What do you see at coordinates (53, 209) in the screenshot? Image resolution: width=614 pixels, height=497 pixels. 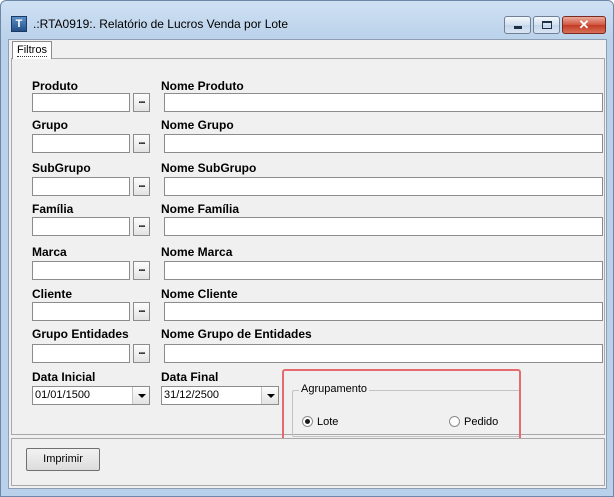 I see `familia-label: Família` at bounding box center [53, 209].